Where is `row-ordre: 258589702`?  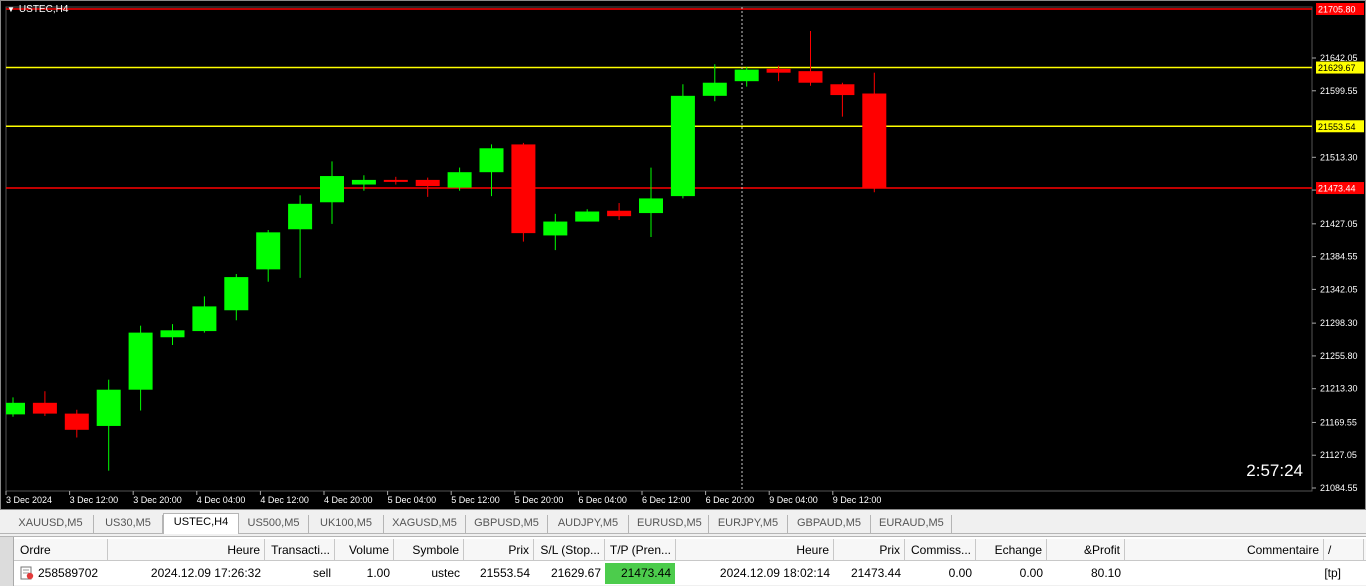
row-ordre: 258589702 is located at coordinates (71, 573).